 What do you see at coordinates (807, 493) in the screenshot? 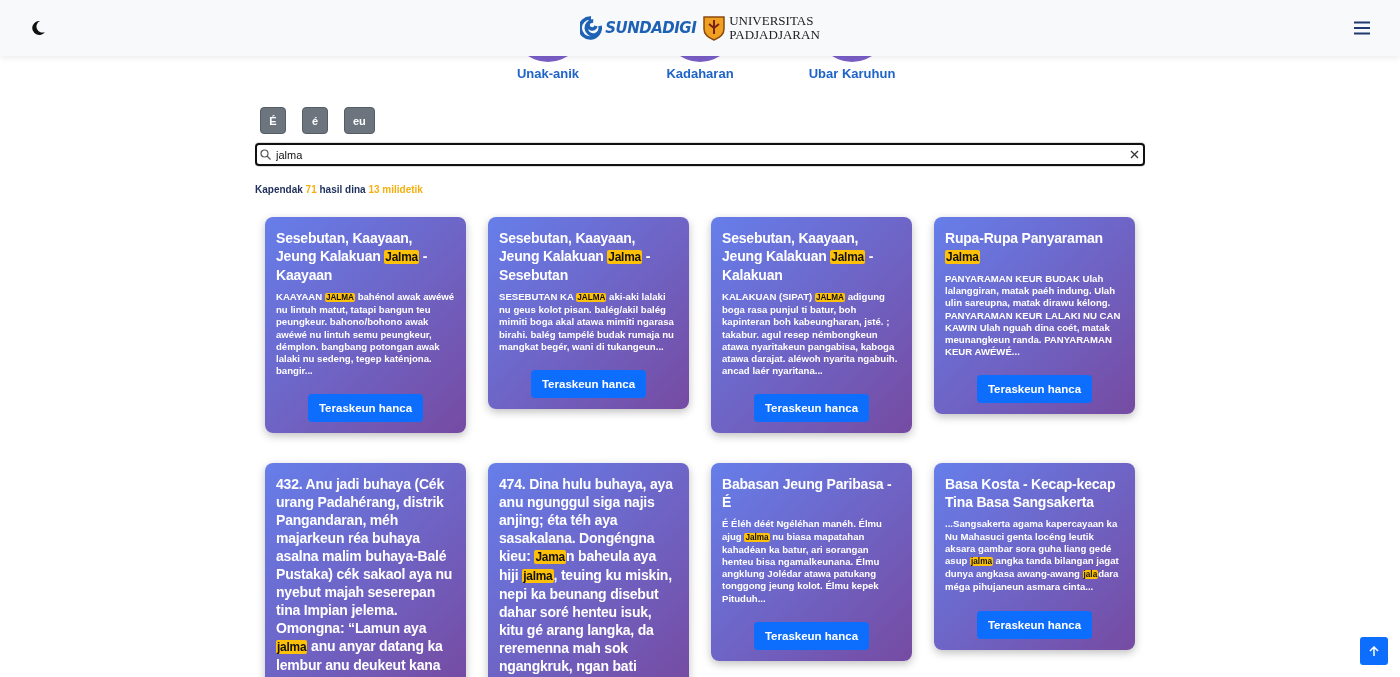
I see `card-title: Babasan Jeung Paribasa - É` at bounding box center [807, 493].